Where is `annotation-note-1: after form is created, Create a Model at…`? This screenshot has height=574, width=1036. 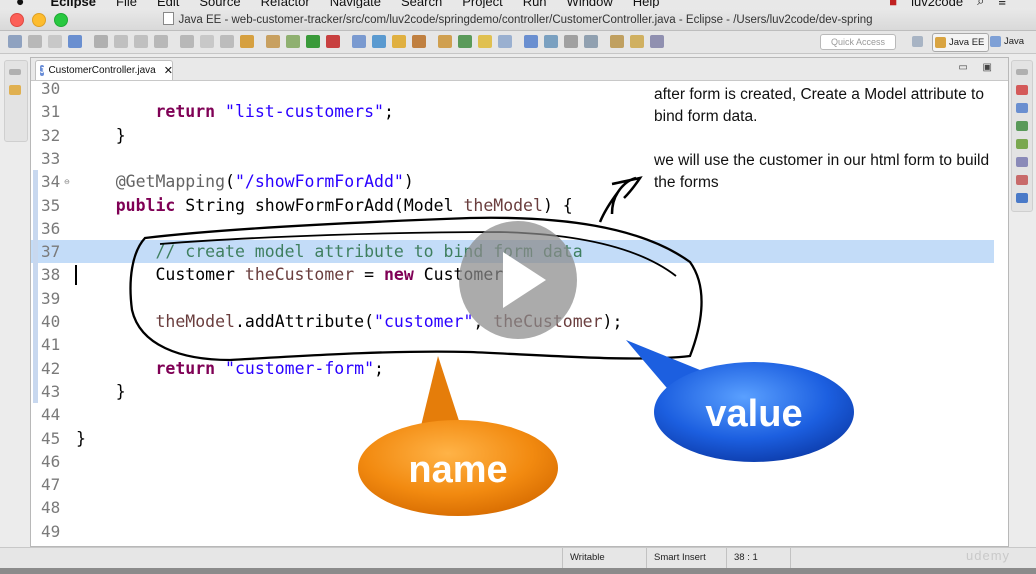
annotation-note-1: after form is created, Create a Model at… is located at coordinates (819, 106).